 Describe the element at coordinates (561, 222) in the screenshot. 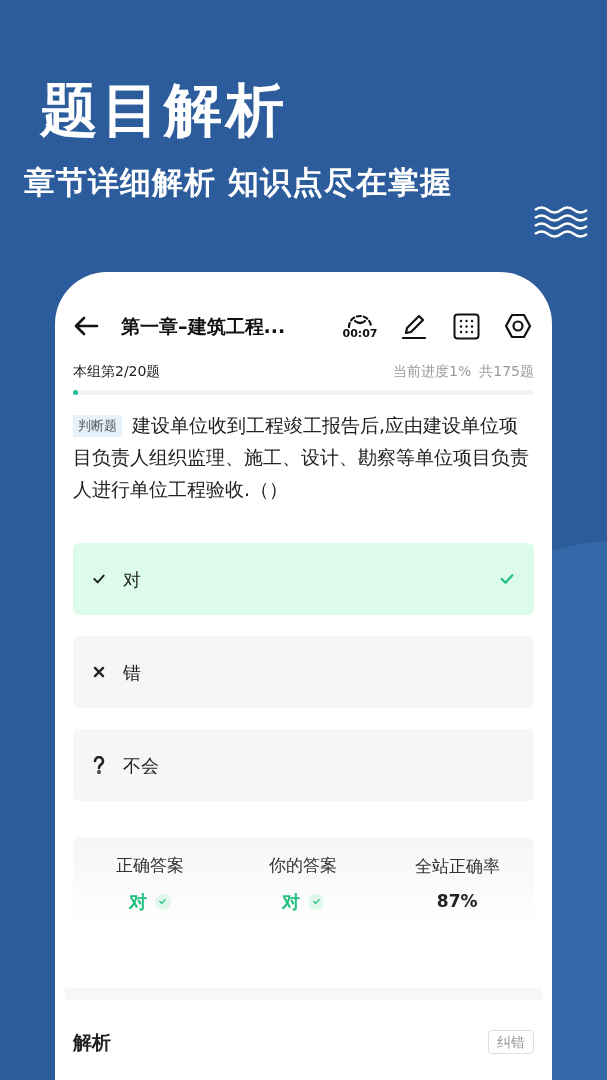

I see `wave-icon` at that location.